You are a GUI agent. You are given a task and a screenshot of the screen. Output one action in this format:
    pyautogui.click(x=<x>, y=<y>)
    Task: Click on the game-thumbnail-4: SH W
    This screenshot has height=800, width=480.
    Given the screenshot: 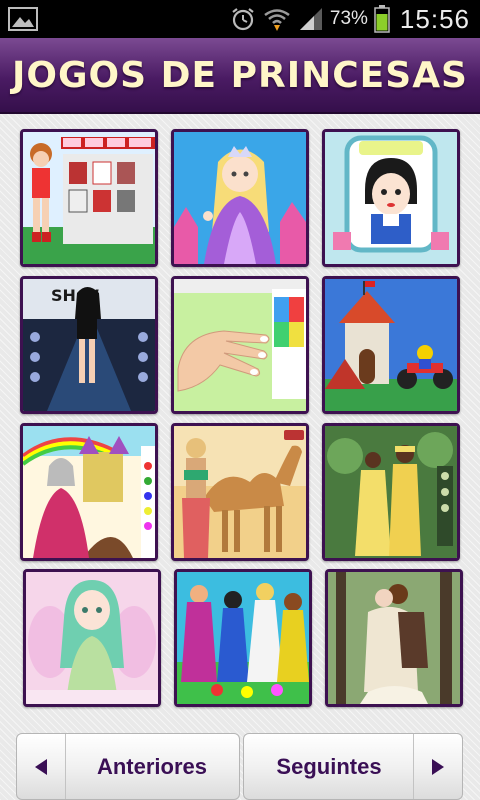 What is the action you would take?
    pyautogui.click(x=89, y=345)
    